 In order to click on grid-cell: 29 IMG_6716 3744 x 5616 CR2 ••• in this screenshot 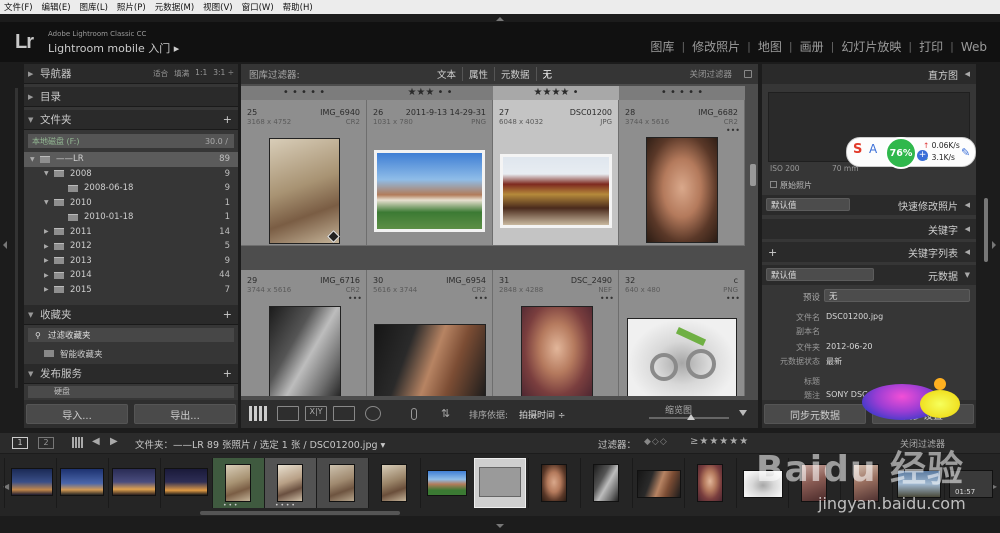, I will do `click(304, 333)`.